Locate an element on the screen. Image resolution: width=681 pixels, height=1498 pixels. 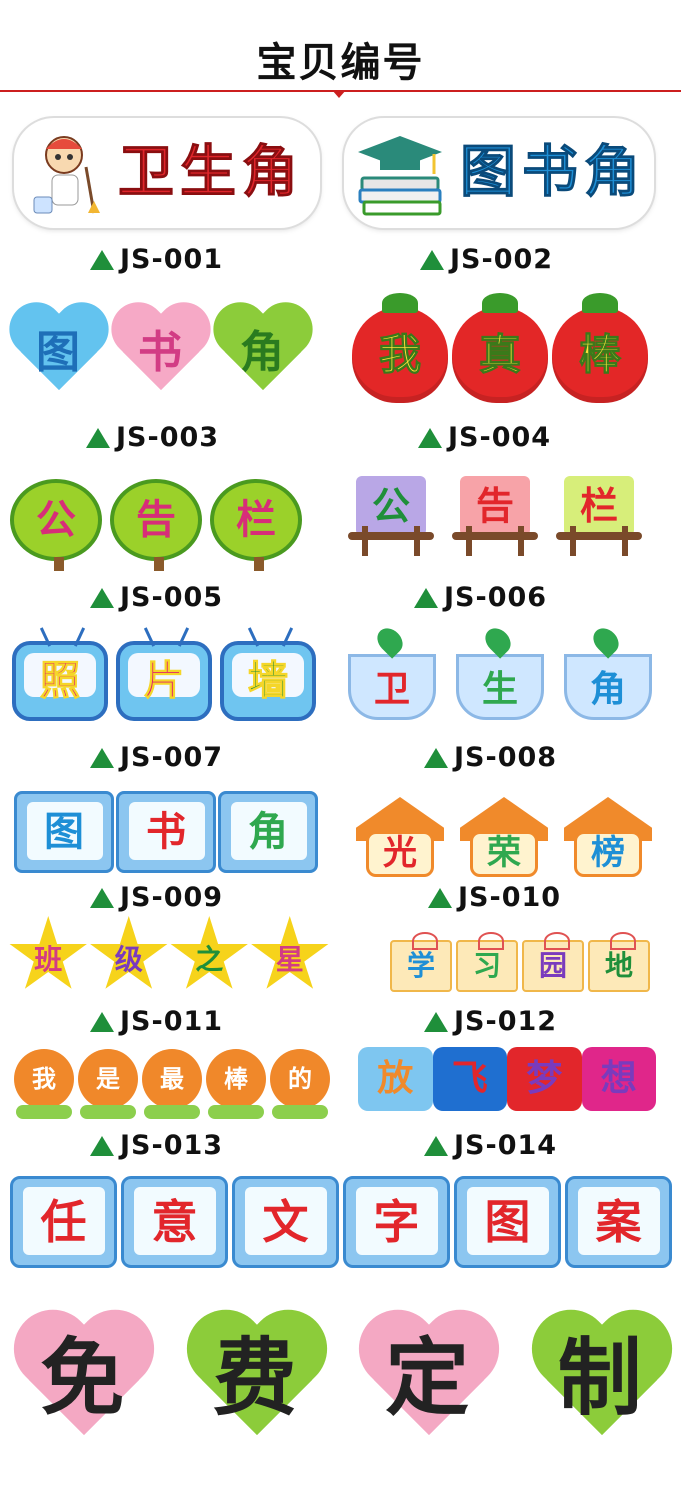
heart-tile: 图 is located at coordinates (58, 353).